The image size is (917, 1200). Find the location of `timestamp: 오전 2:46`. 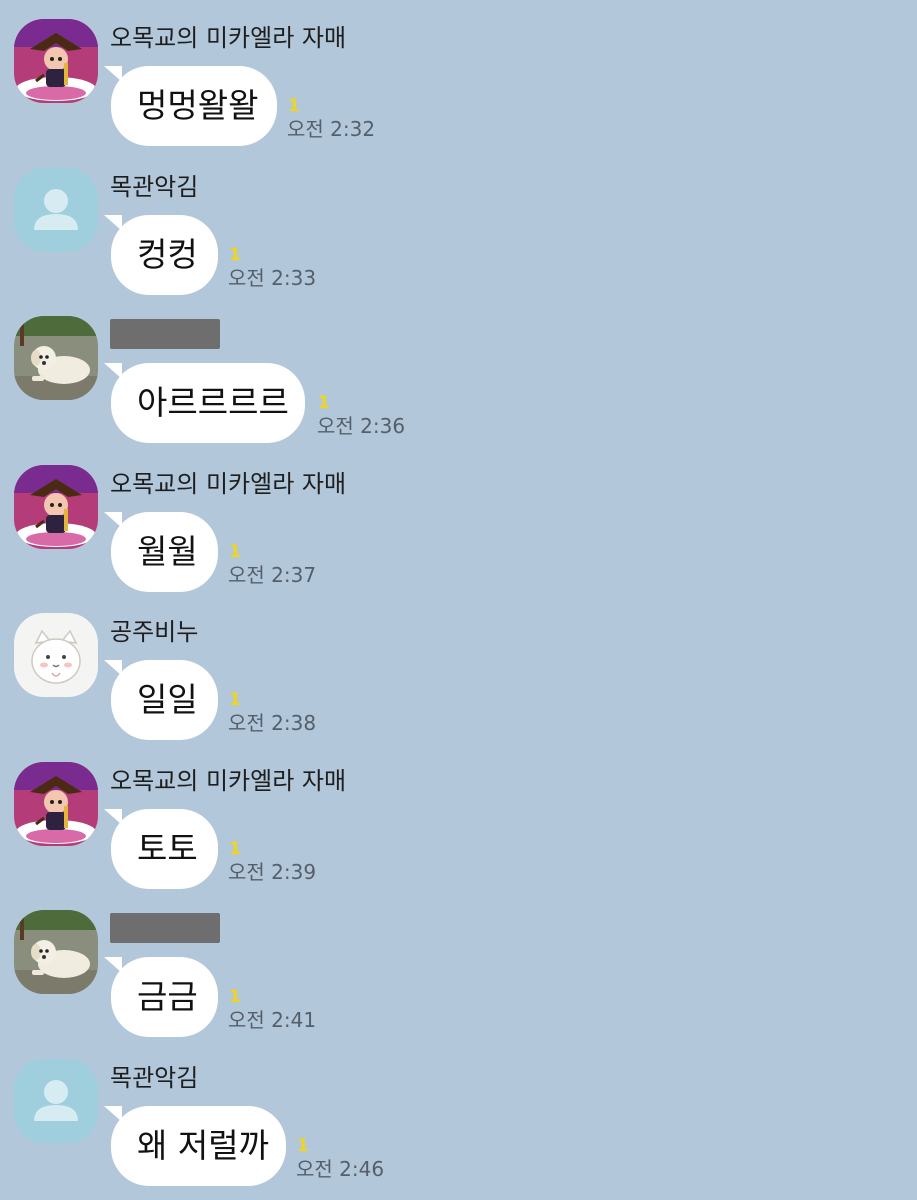

timestamp: 오전 2:46 is located at coordinates (340, 1169).